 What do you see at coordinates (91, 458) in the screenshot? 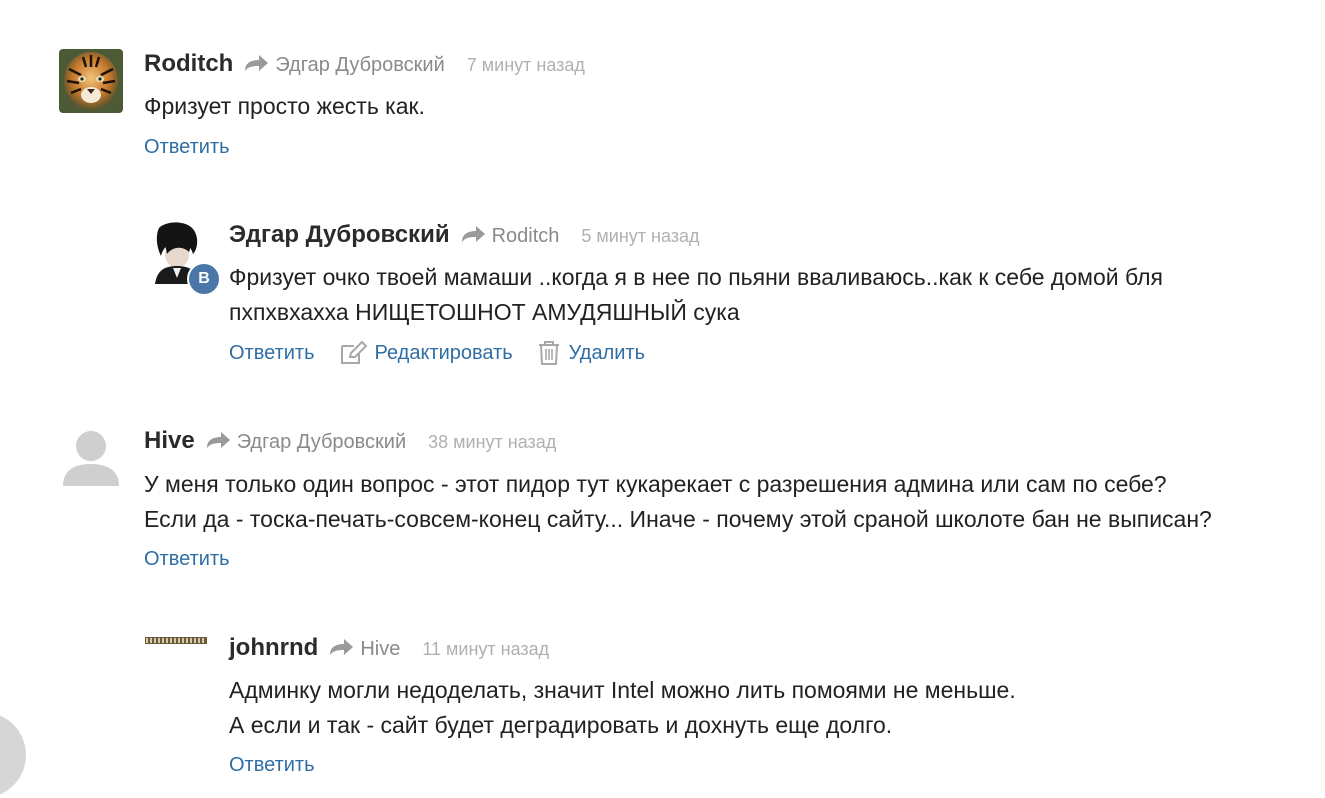
I see `default-user-icon` at bounding box center [91, 458].